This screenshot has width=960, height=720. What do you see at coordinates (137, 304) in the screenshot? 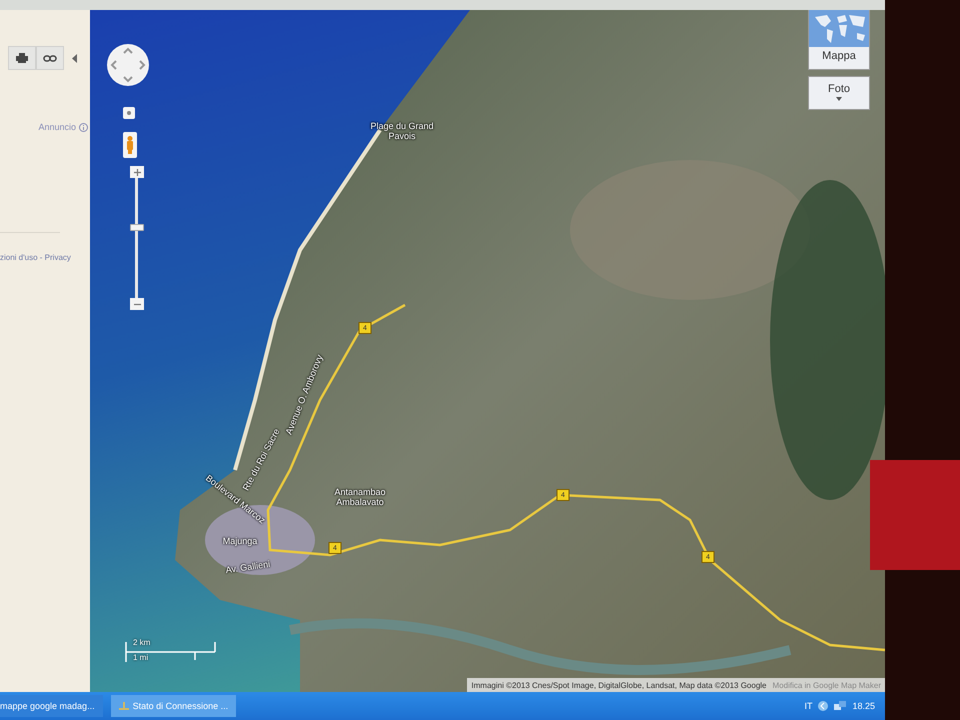
I see `zoom-out-button` at bounding box center [137, 304].